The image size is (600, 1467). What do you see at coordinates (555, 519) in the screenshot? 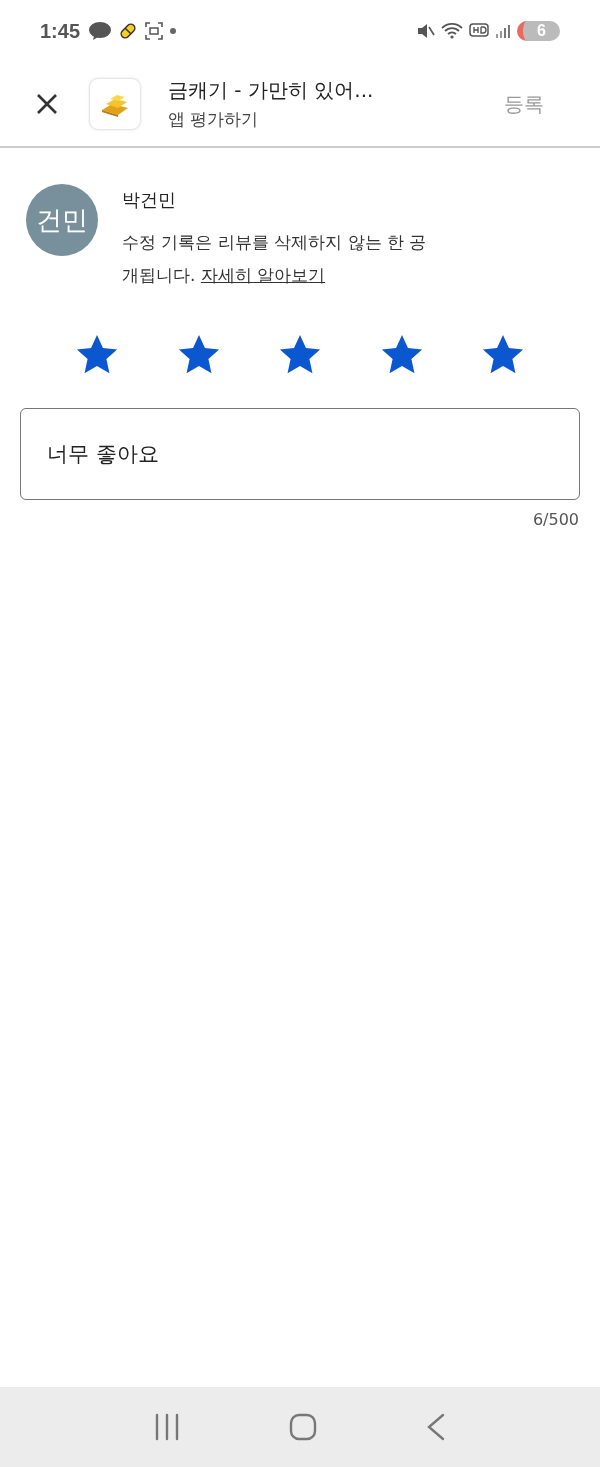
I see `character-counter: 6/500` at bounding box center [555, 519].